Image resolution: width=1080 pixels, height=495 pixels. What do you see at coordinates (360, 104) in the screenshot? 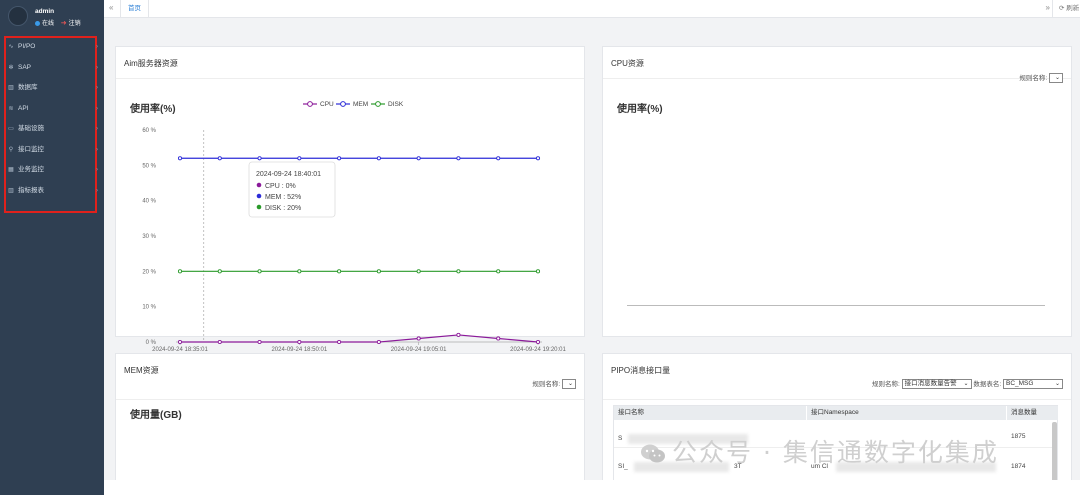
I see `legend-label: MEM` at bounding box center [360, 104].